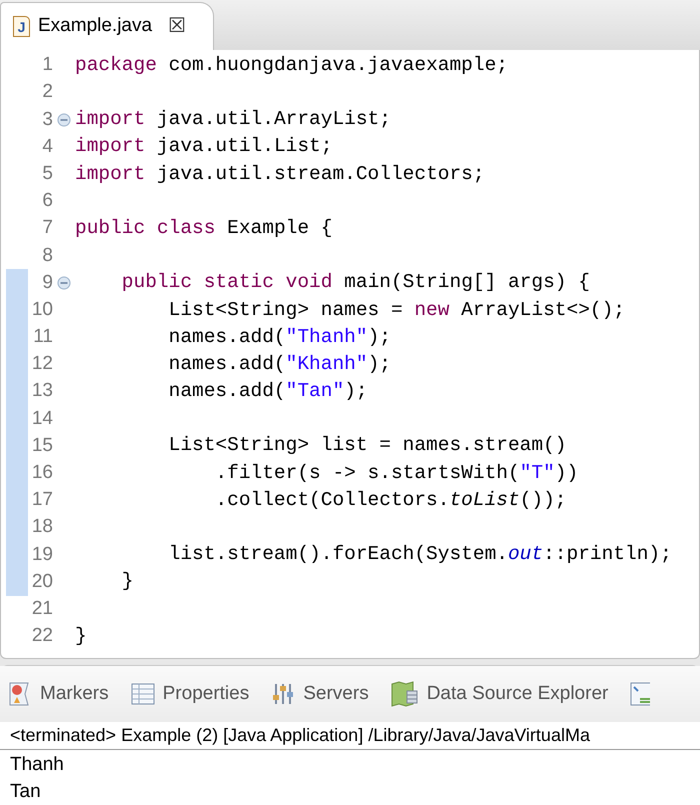  What do you see at coordinates (41, 636) in the screenshot?
I see `line-number: 22` at bounding box center [41, 636].